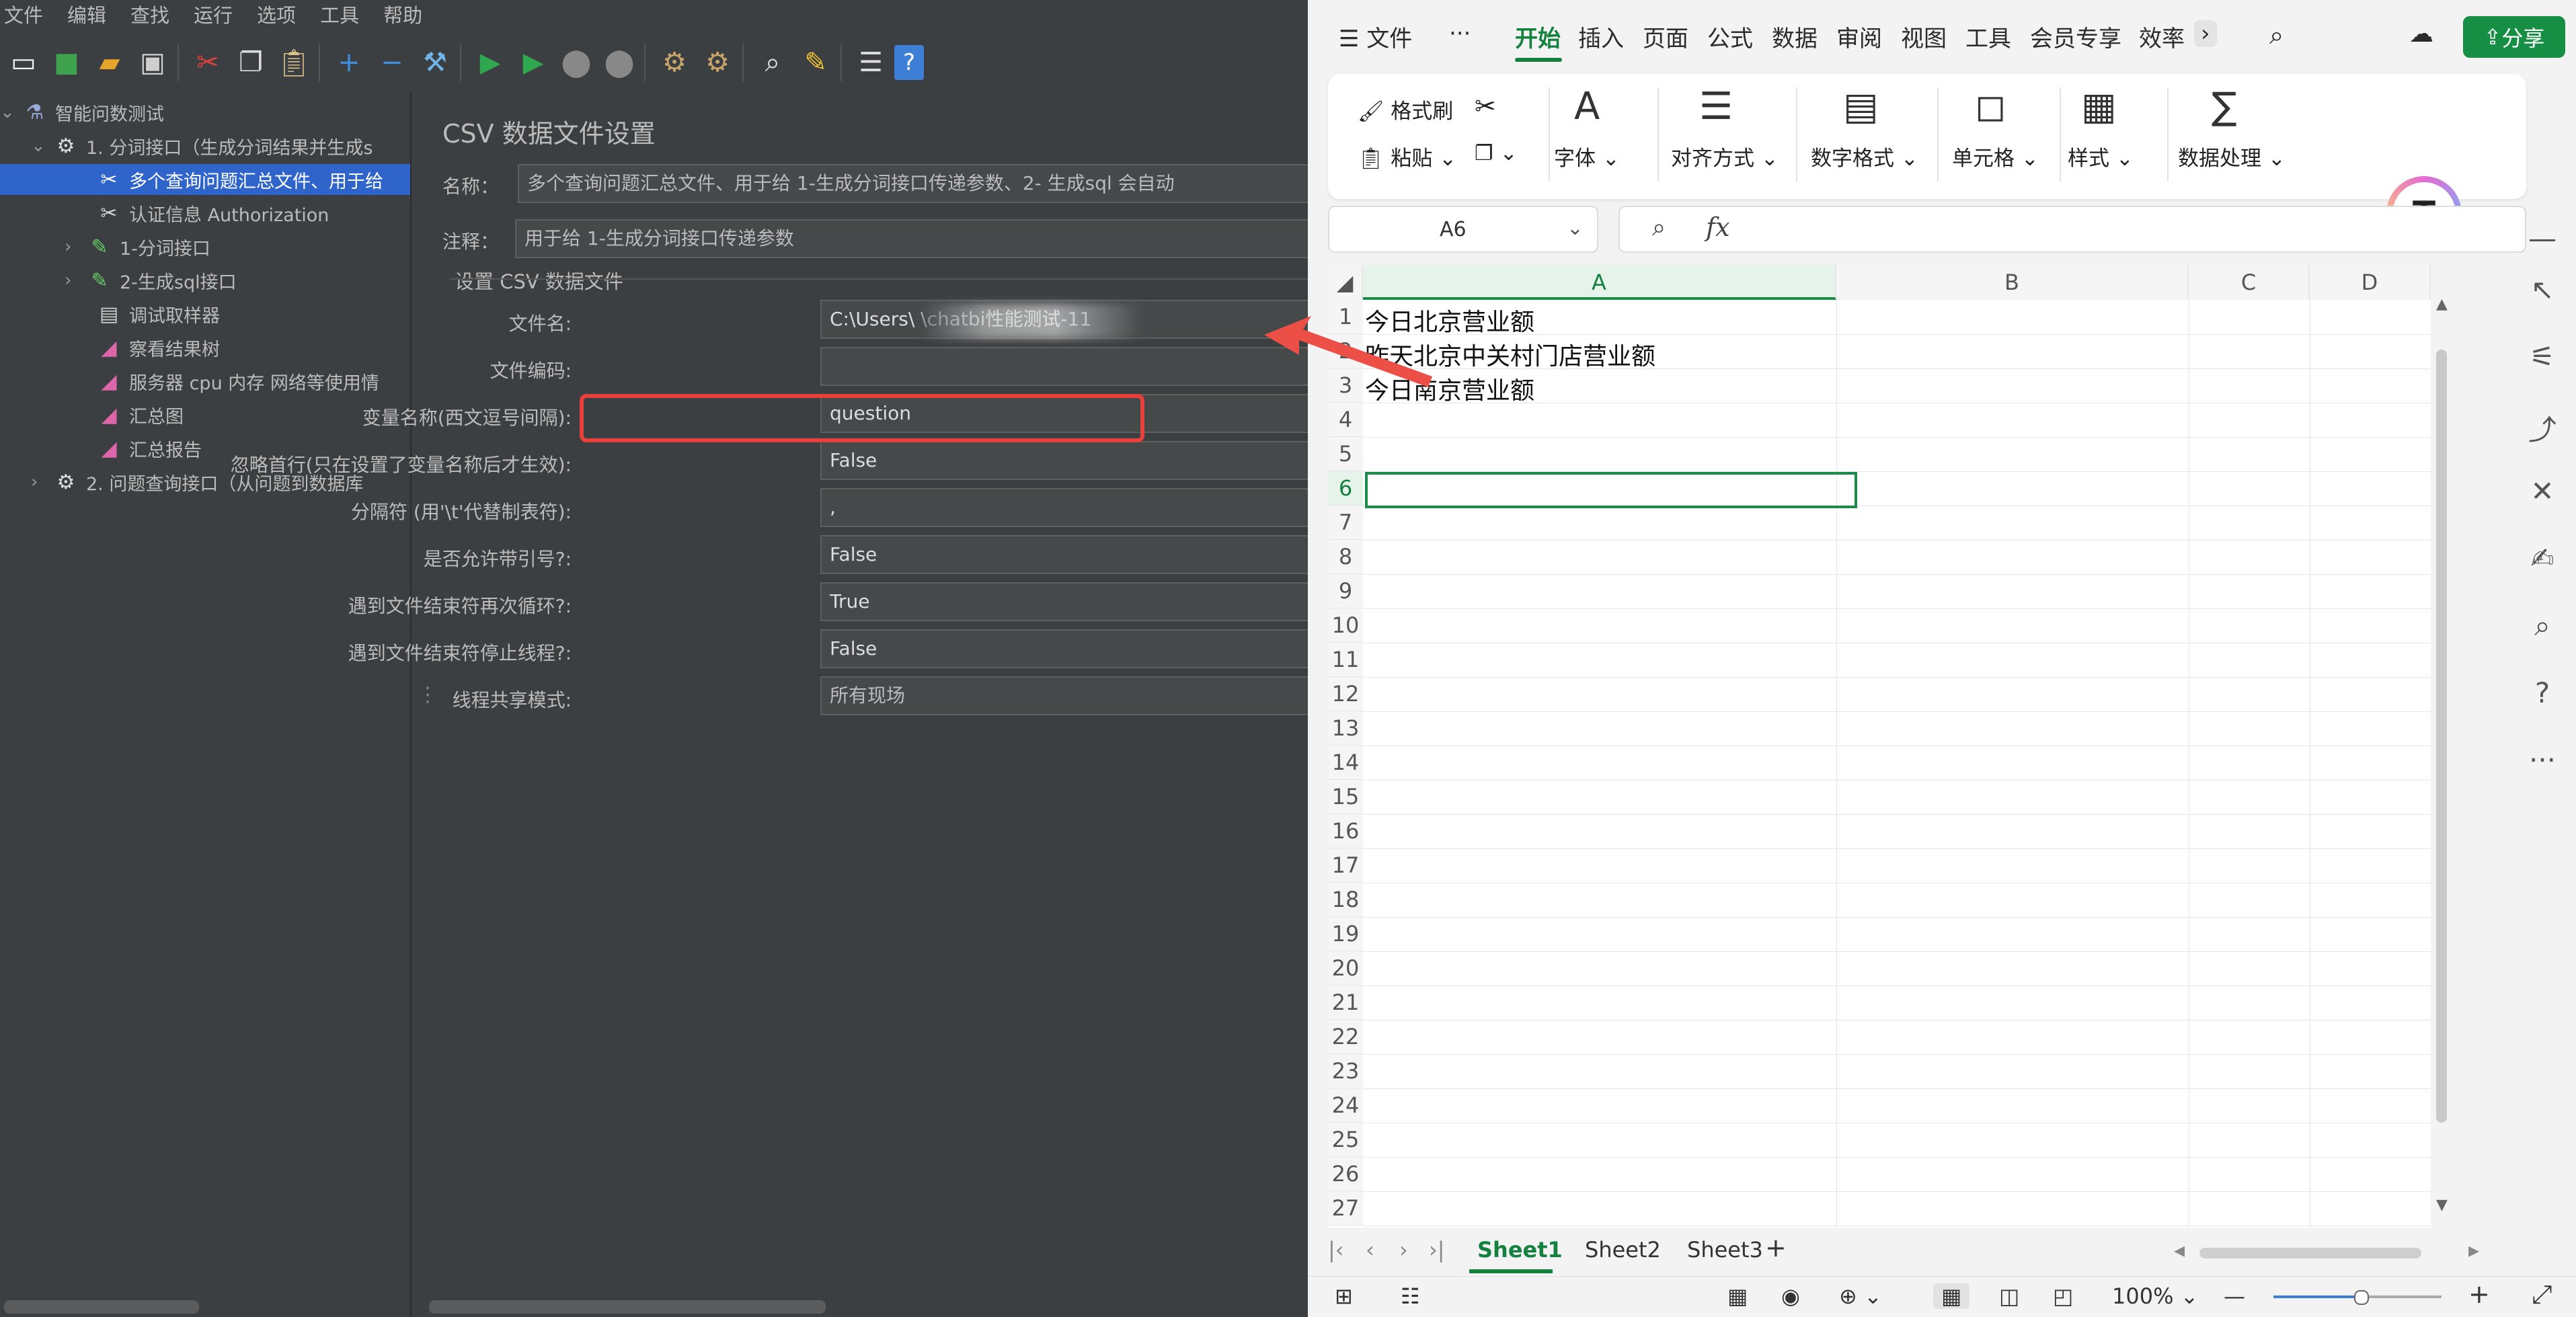  What do you see at coordinates (2370, 282) in the screenshot?
I see `column-header-d: D` at bounding box center [2370, 282].